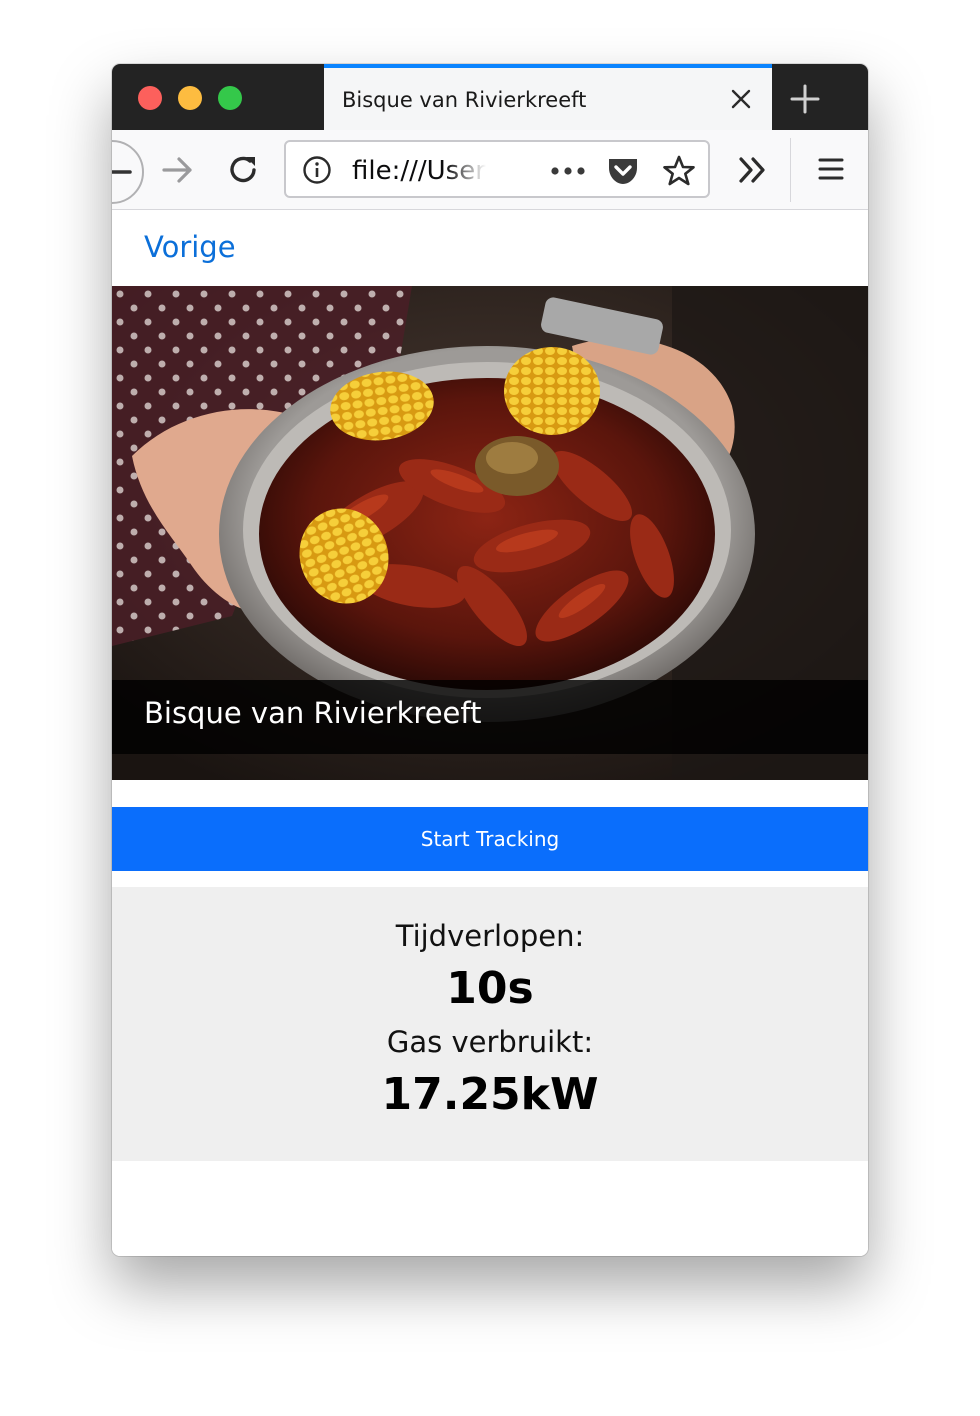 This screenshot has height=1416, width=980. What do you see at coordinates (490, 1094) in the screenshot?
I see `gas-used-value: 17.25kW` at bounding box center [490, 1094].